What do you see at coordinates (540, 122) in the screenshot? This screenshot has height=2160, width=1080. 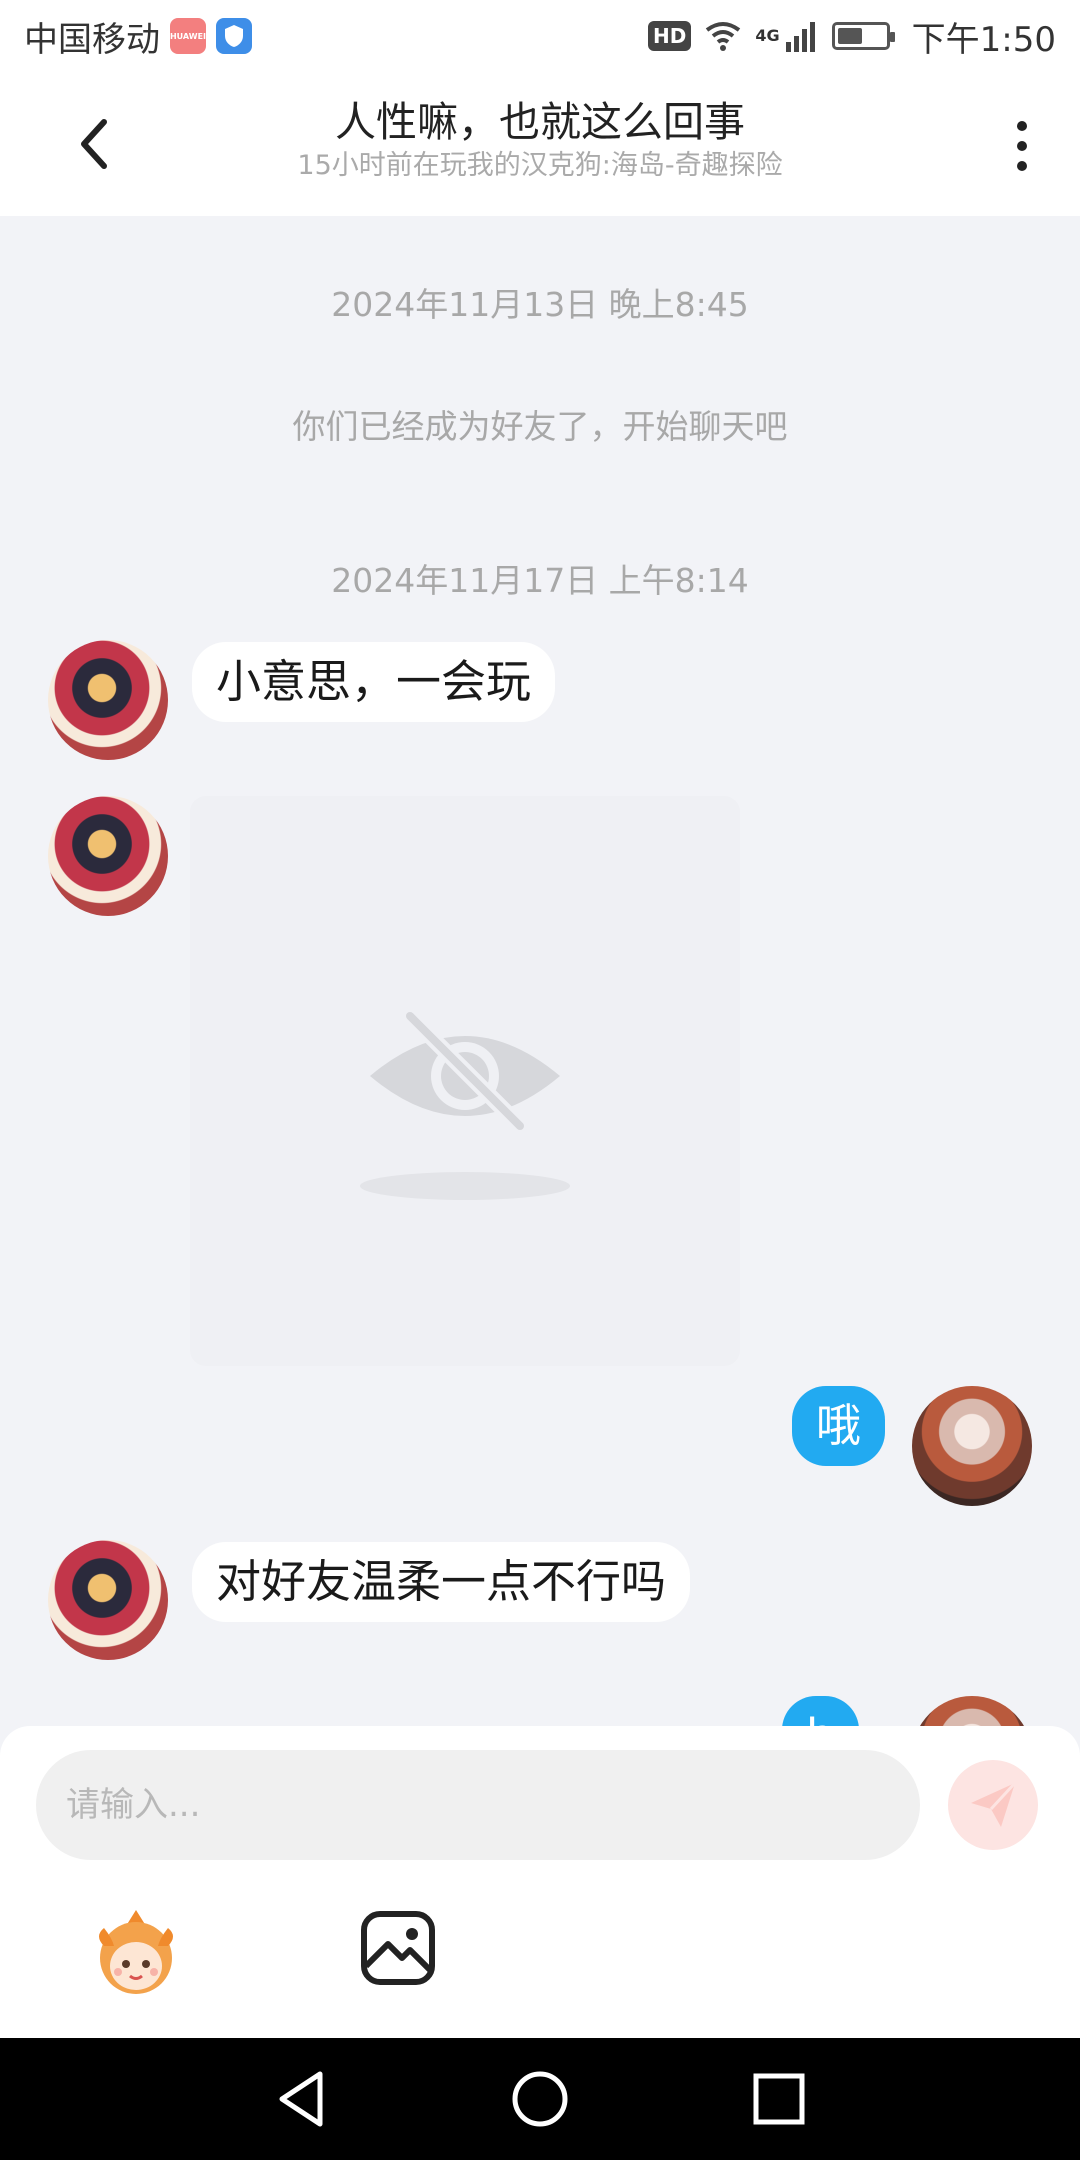 I see `chat-title: 人性嘛，也就这么回事` at bounding box center [540, 122].